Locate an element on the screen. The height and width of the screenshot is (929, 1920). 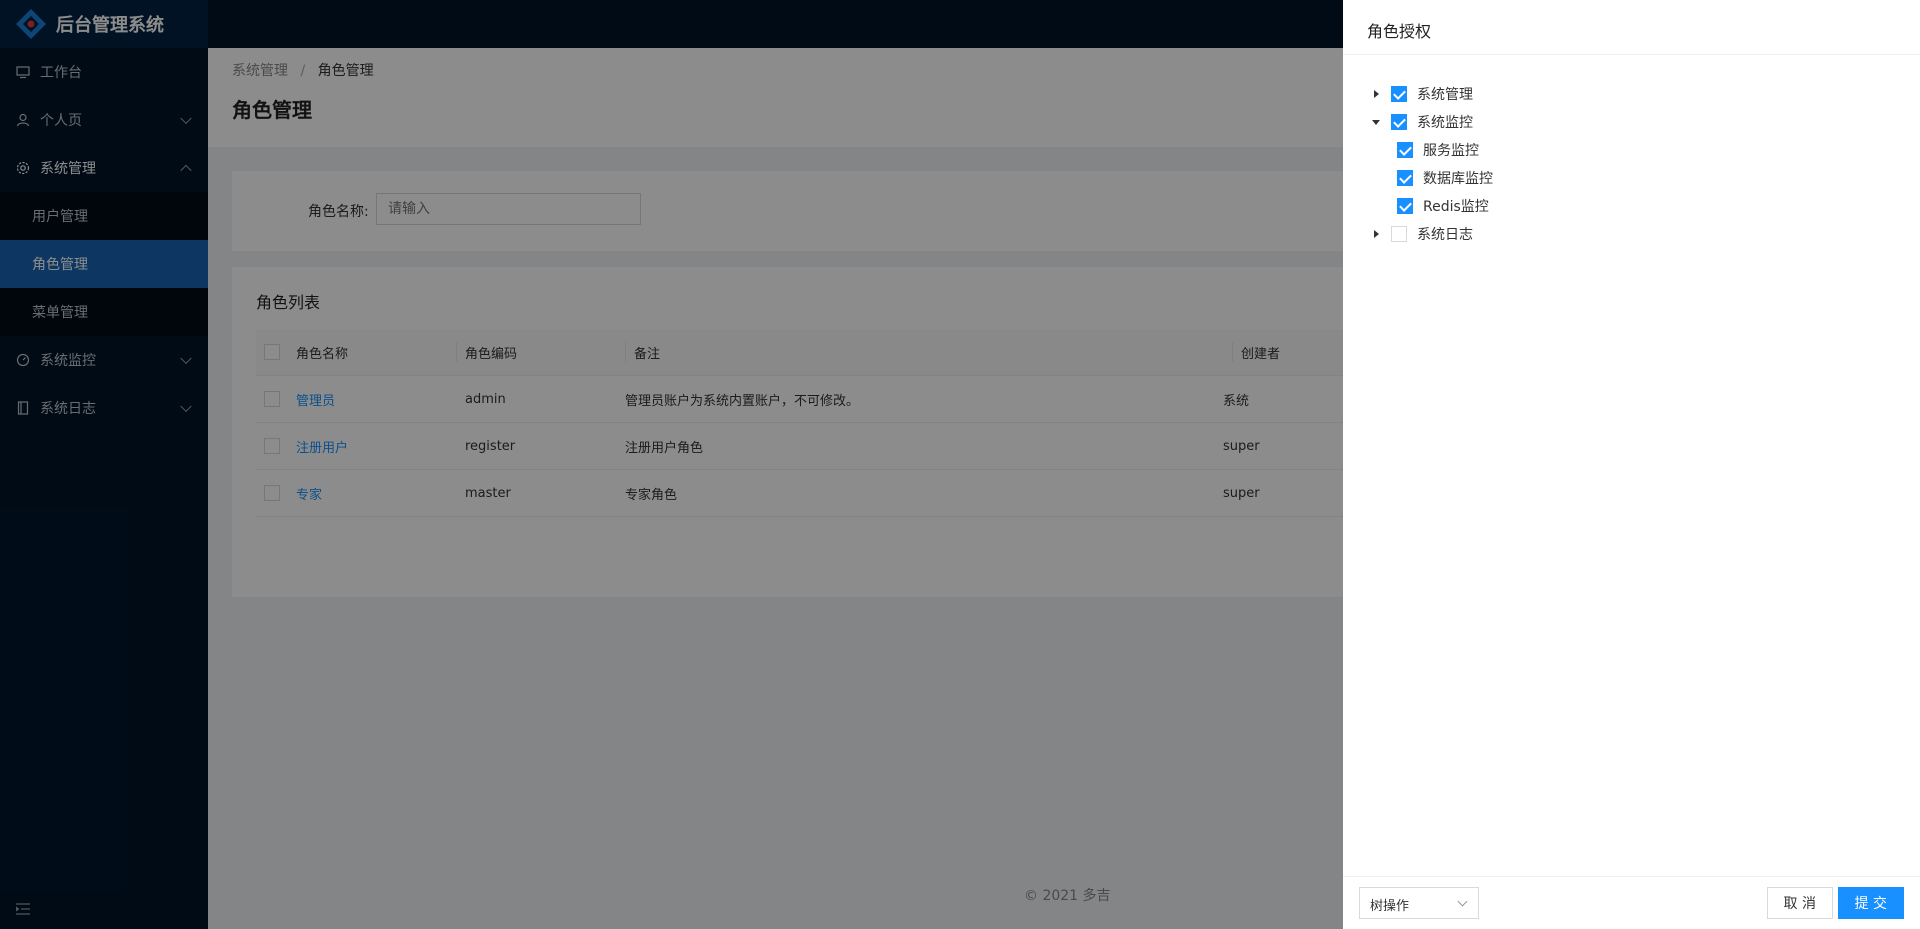
chevron-down-icon is located at coordinates (1462, 901).